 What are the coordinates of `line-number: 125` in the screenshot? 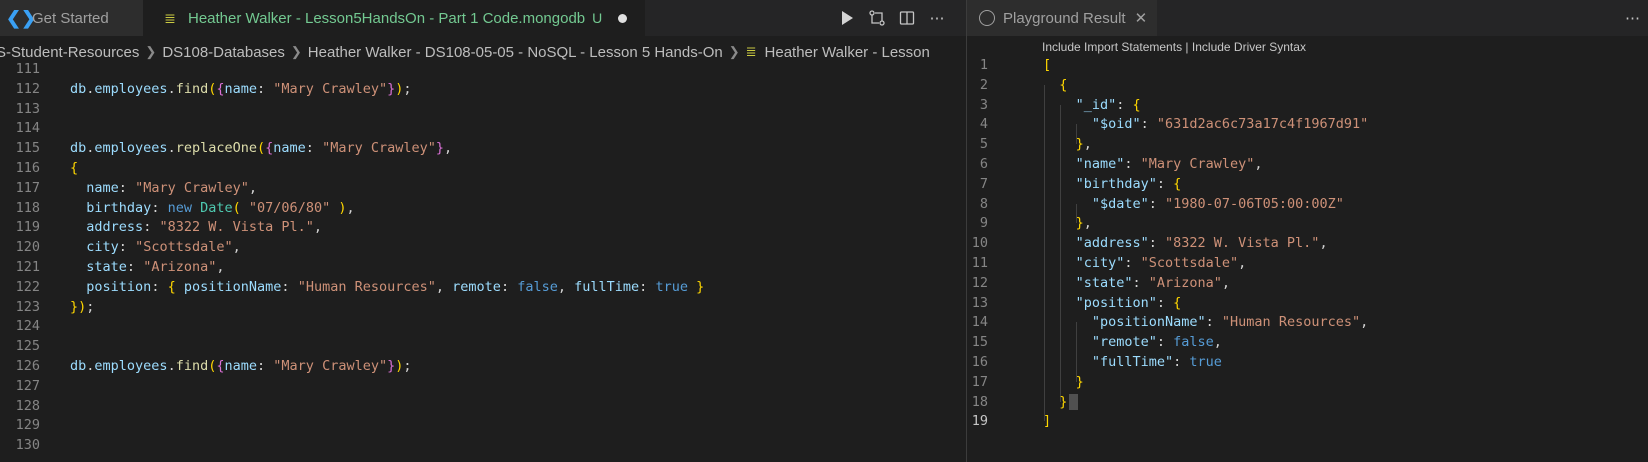 It's located at (27, 346).